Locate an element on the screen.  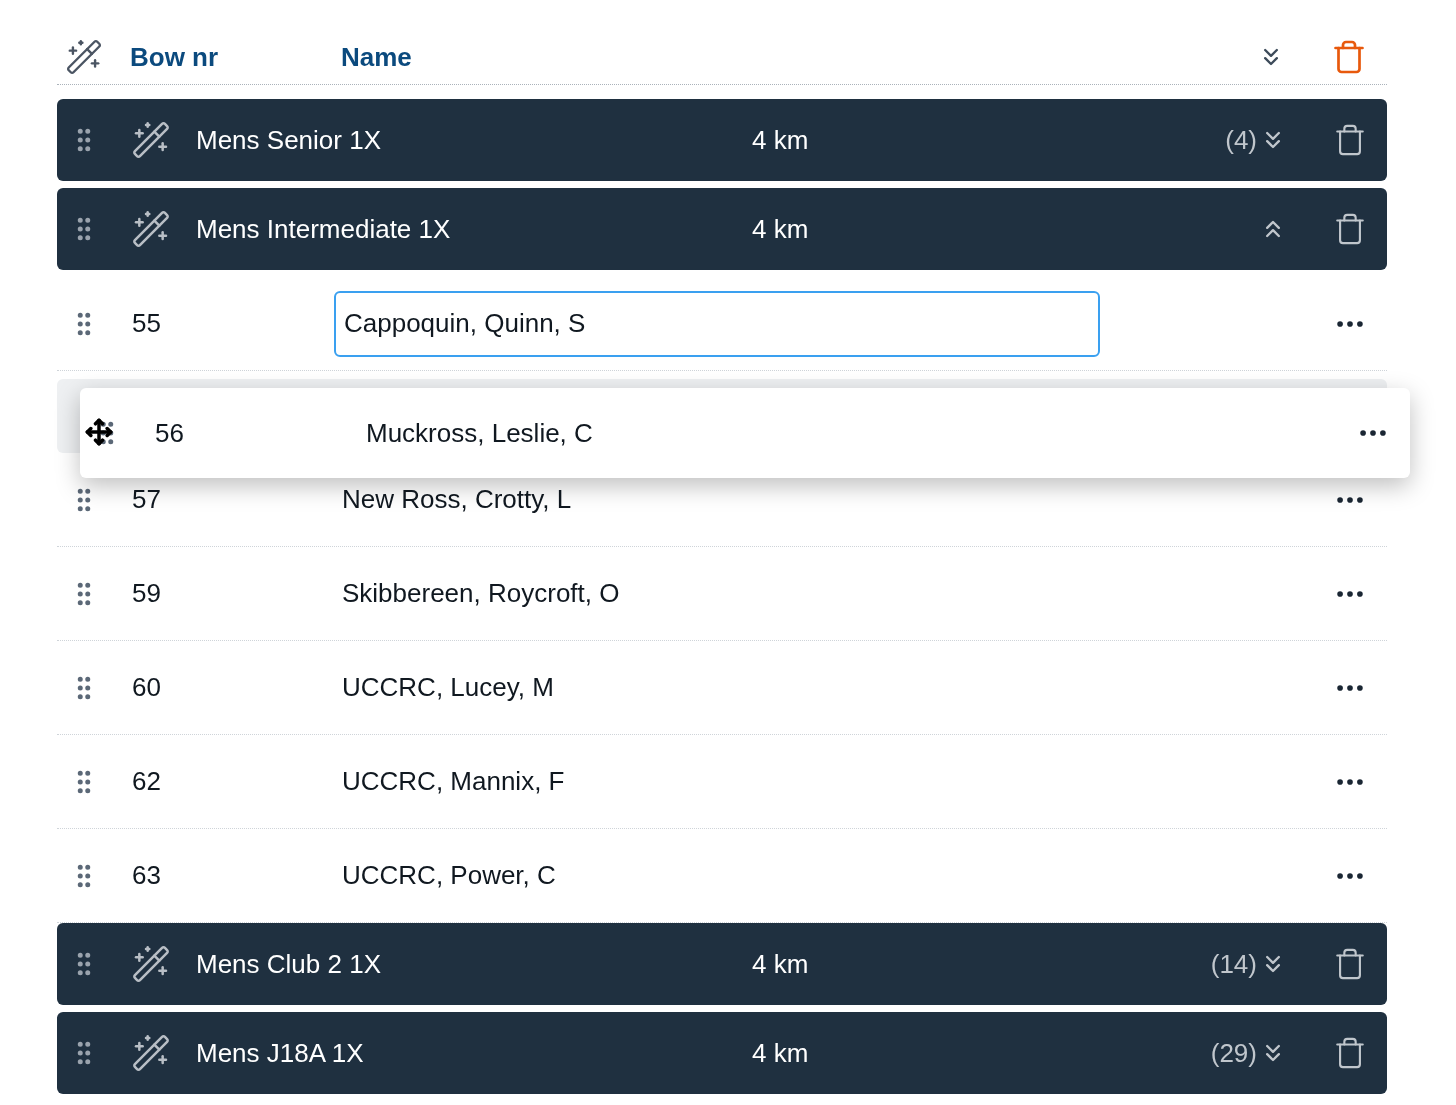
competitor-name: UCCRC, Lucey, M is located at coordinates (448, 687).